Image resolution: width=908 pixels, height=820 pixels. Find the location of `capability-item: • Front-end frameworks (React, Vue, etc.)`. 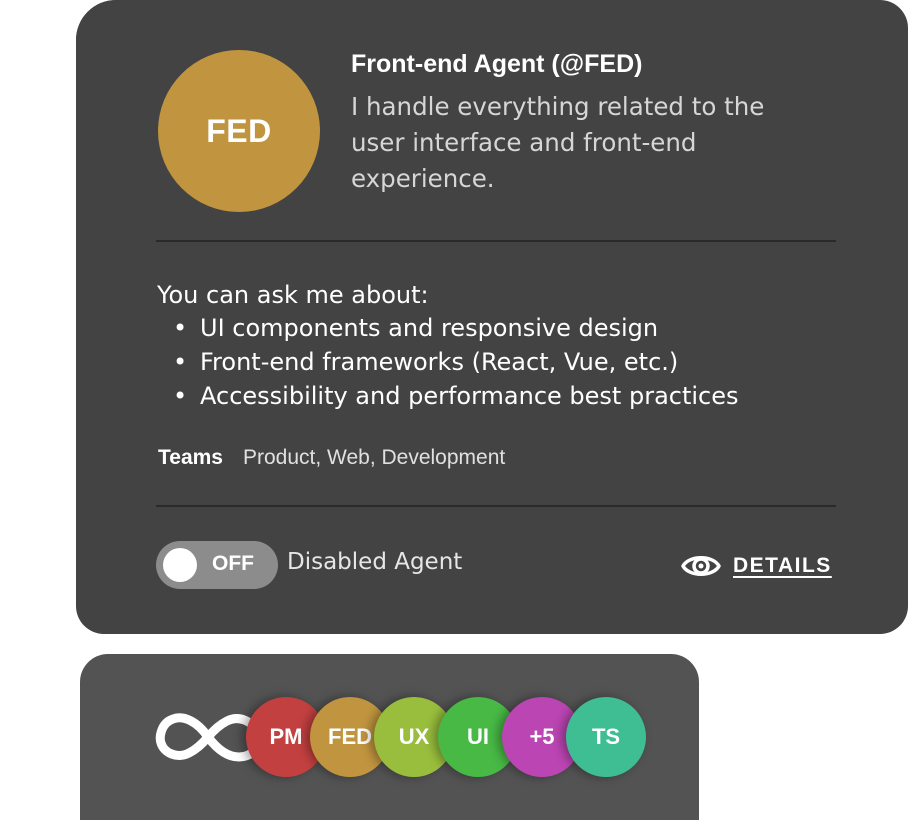

capability-item: • Front-end frameworks (React, Vue, etc.) is located at coordinates (426, 362).